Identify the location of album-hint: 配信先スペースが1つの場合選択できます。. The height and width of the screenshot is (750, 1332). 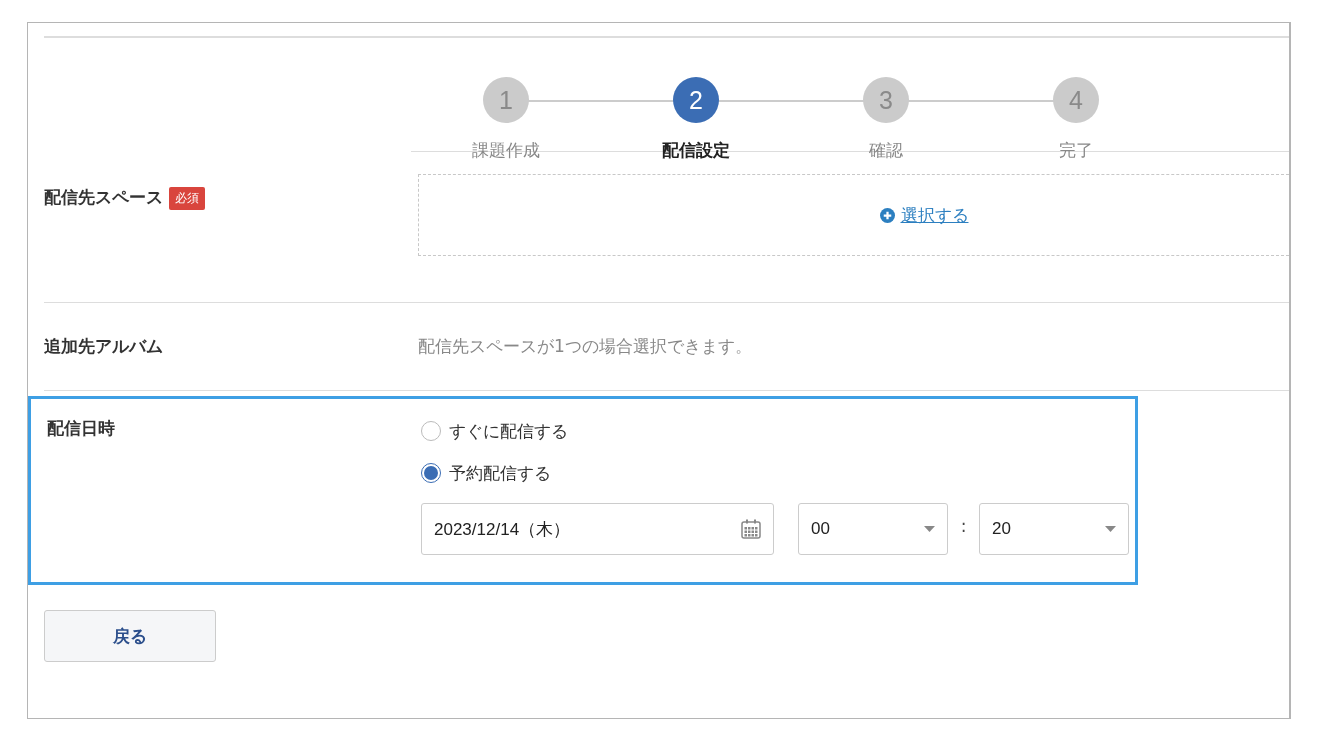
(585, 346).